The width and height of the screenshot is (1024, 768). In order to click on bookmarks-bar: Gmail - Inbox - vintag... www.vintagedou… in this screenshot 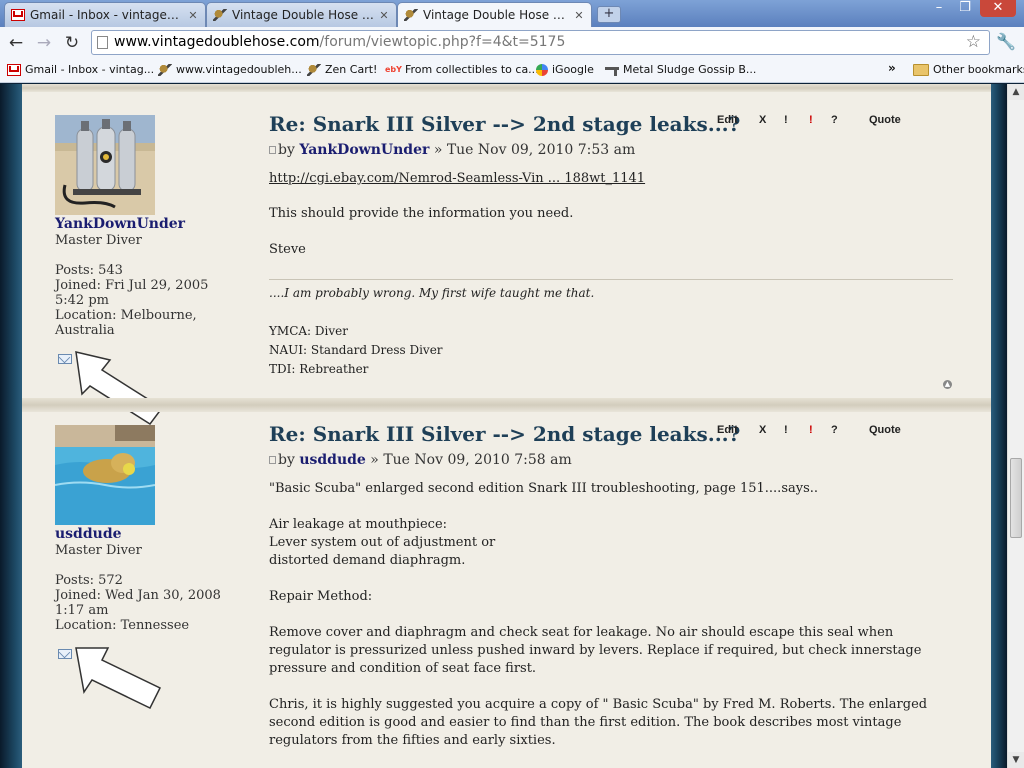, I will do `click(512, 71)`.